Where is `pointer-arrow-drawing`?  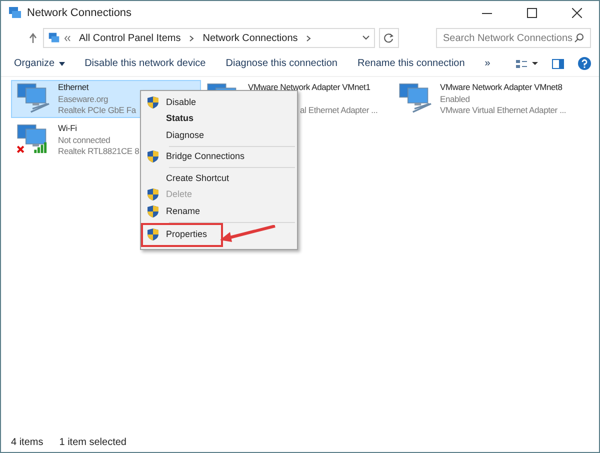
pointer-arrow-drawing is located at coordinates (248, 234).